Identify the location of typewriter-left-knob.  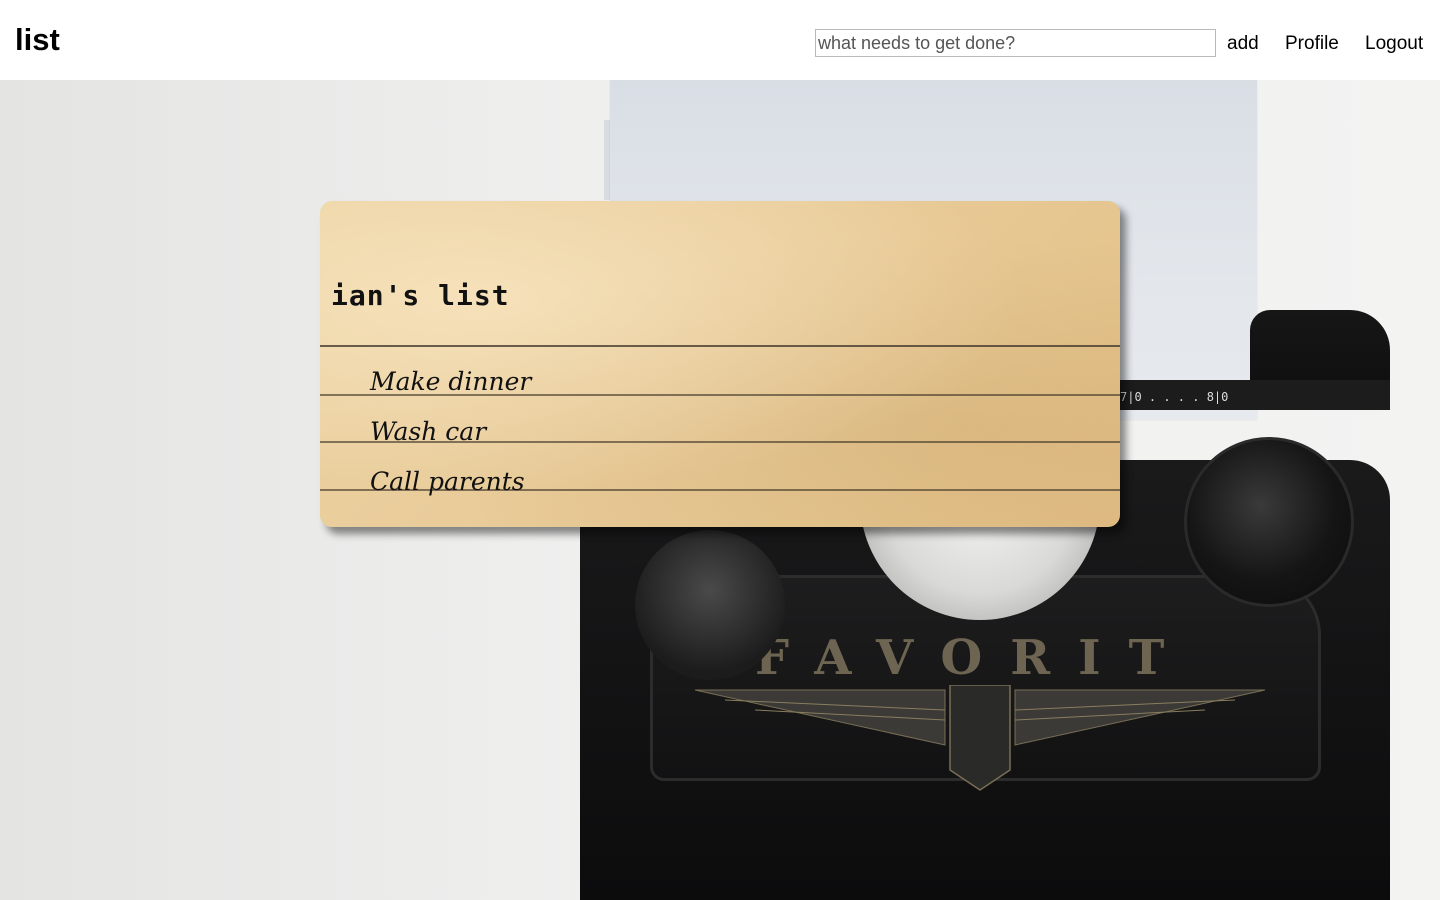
(710, 605).